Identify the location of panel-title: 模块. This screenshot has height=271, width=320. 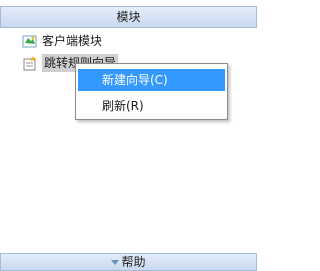
(128, 17).